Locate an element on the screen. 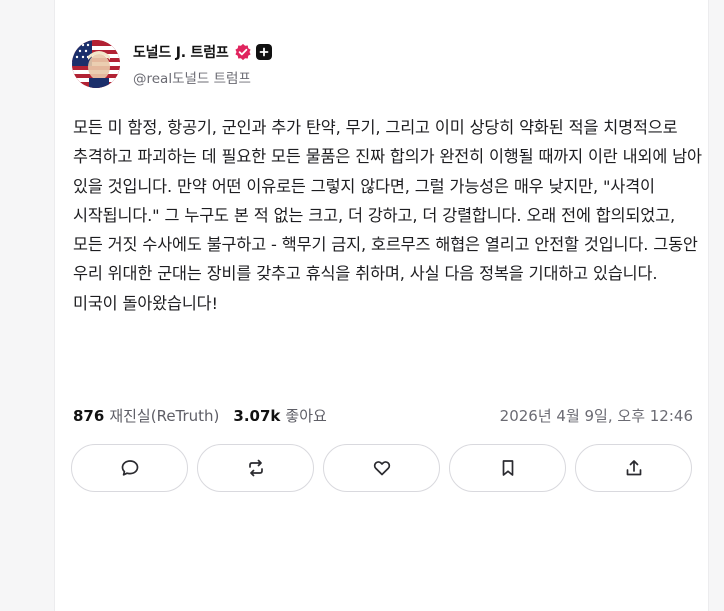 The height and width of the screenshot is (611, 724). verified-check-icon is located at coordinates (243, 52).